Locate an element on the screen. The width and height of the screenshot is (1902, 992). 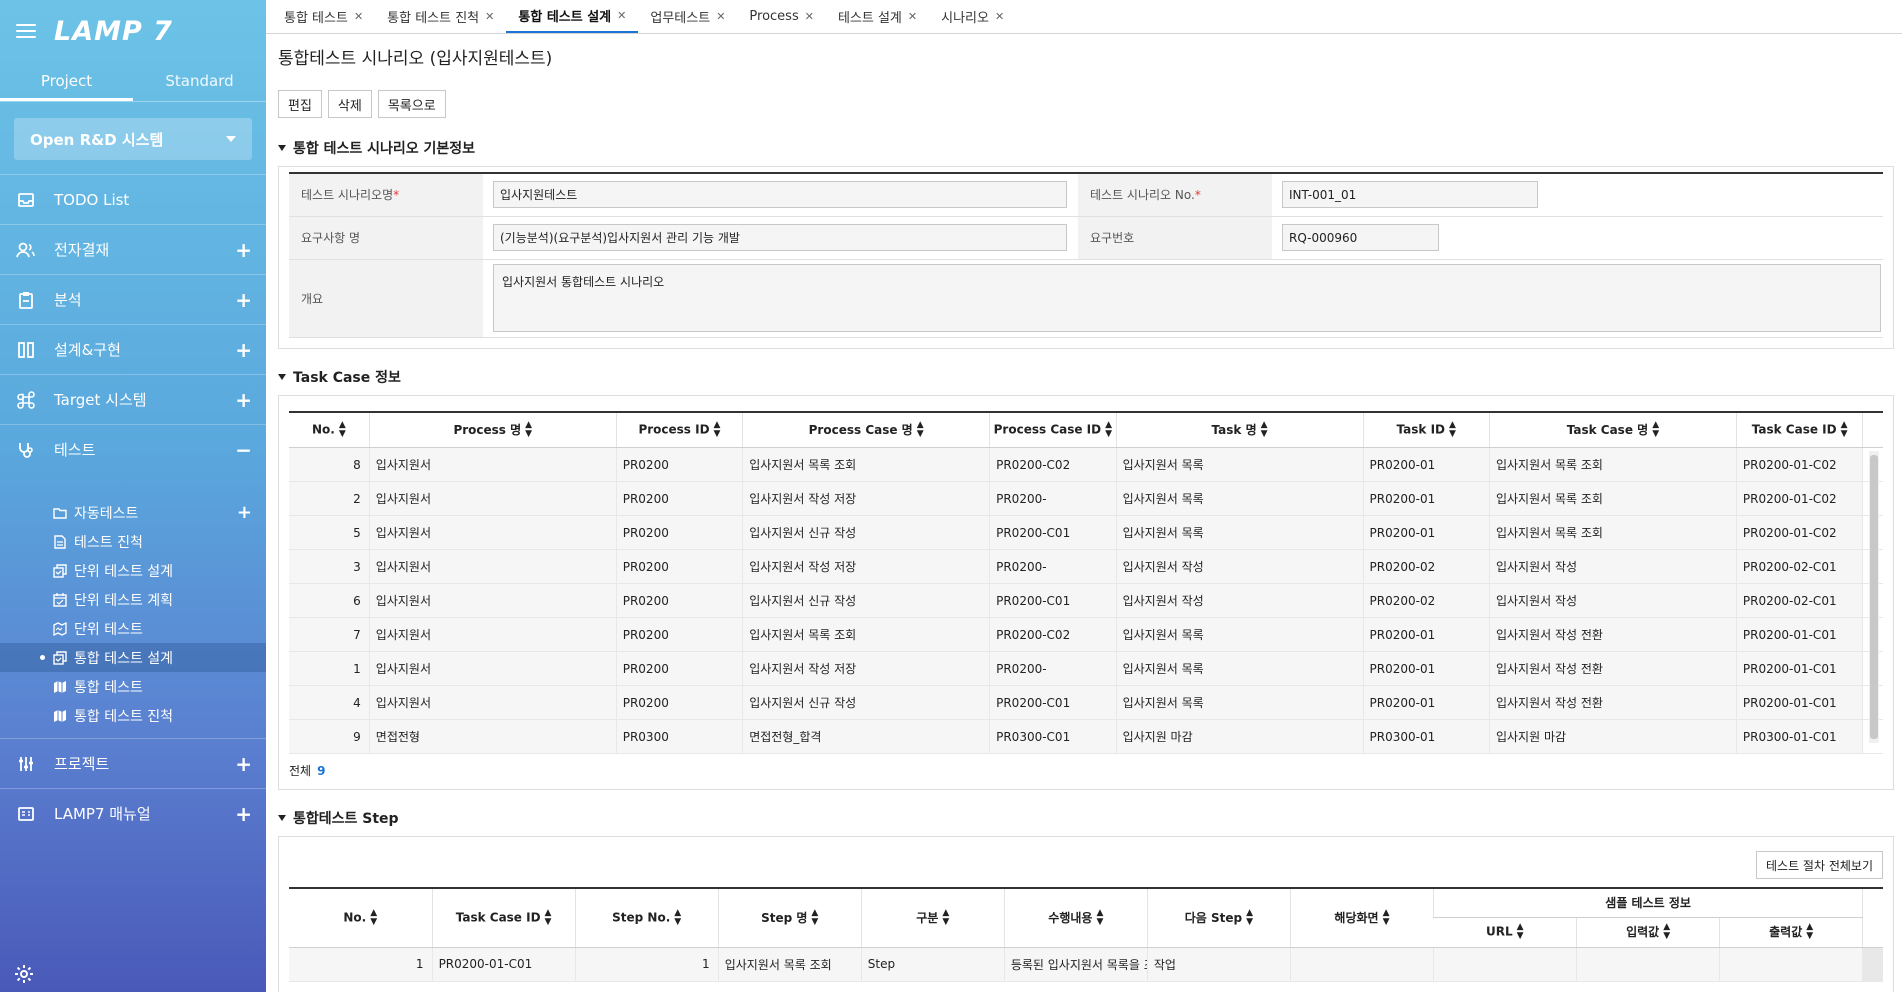
menu-item-t5: 테스트 − is located at coordinates (133, 449).